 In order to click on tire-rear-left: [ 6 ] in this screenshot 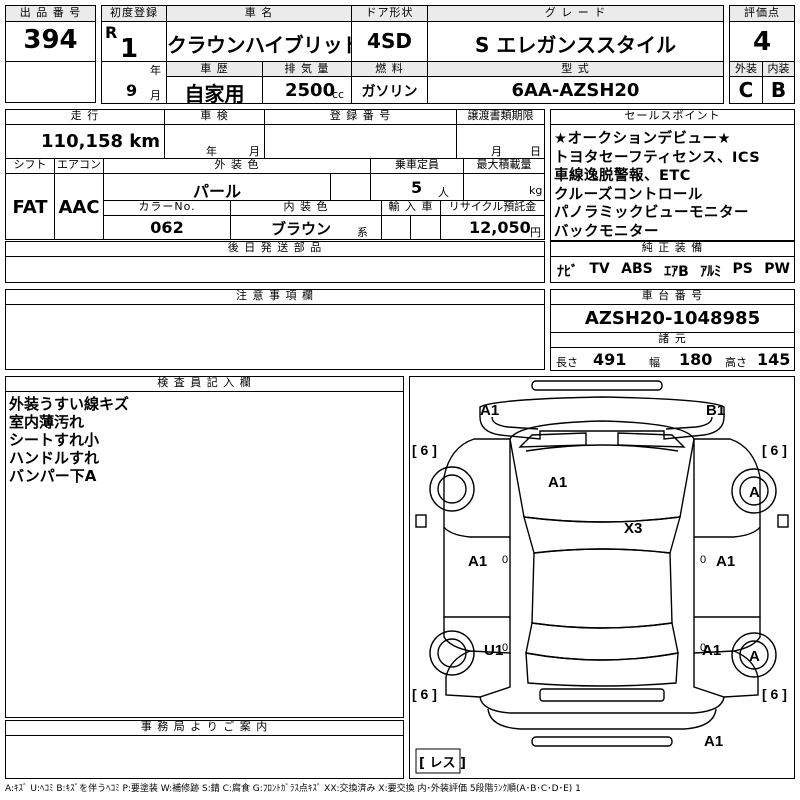, I will do `click(424, 694)`.